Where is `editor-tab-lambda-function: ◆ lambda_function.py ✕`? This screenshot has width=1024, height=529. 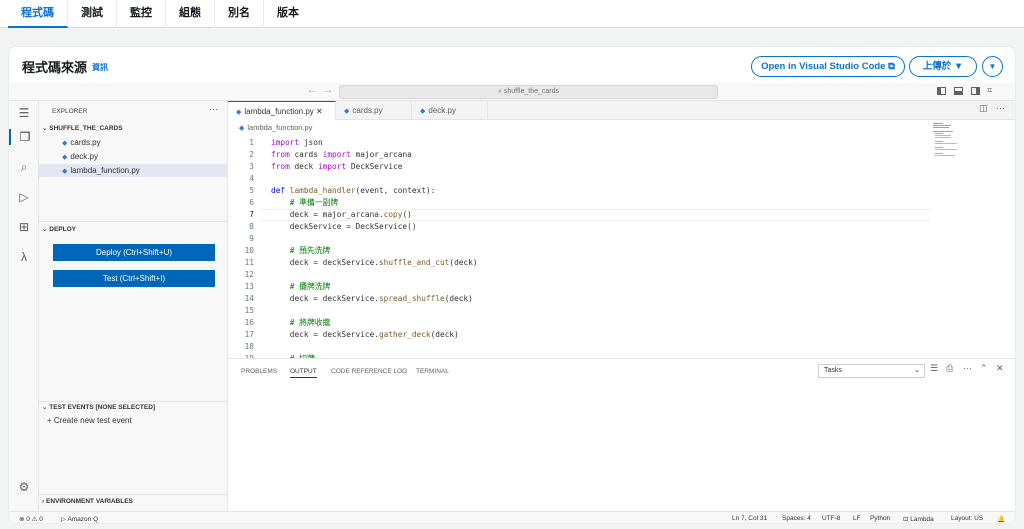
editor-tab-lambda-function: ◆ lambda_function.py ✕ is located at coordinates (282, 110).